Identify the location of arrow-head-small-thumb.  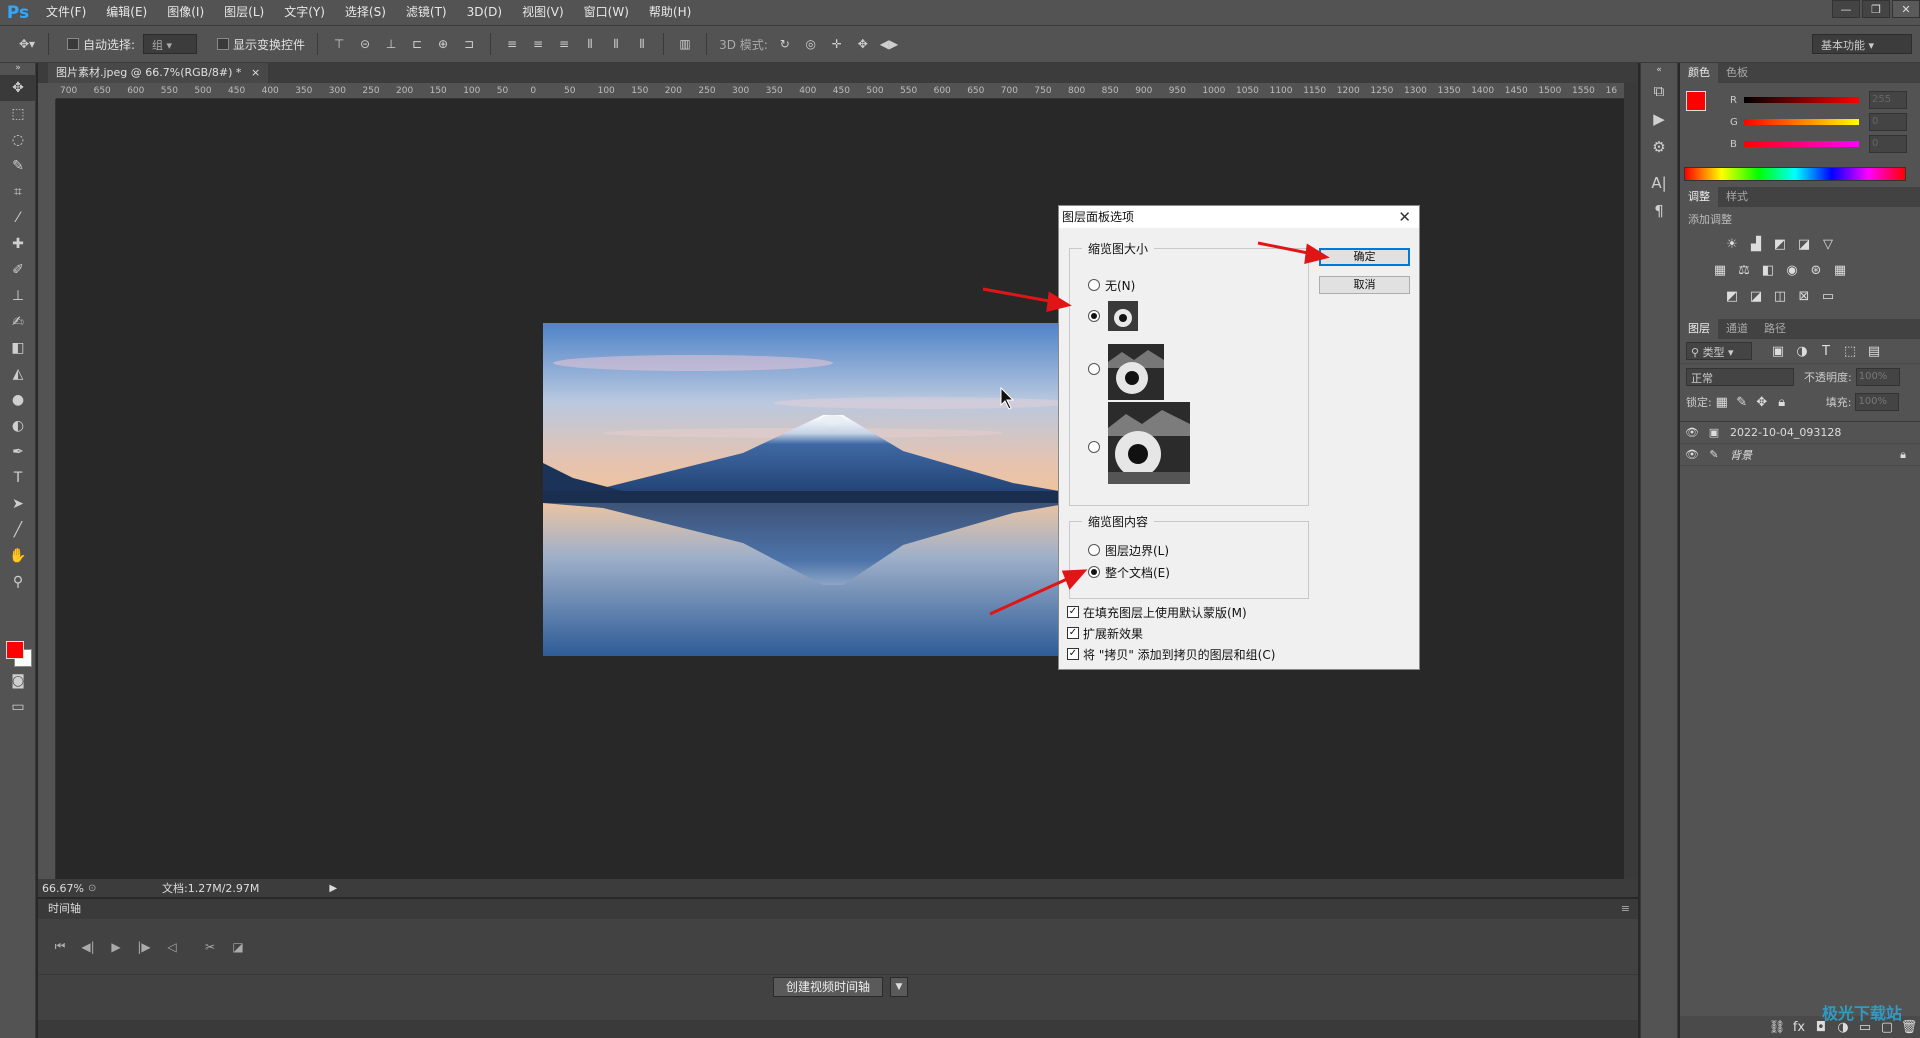
(1059, 301).